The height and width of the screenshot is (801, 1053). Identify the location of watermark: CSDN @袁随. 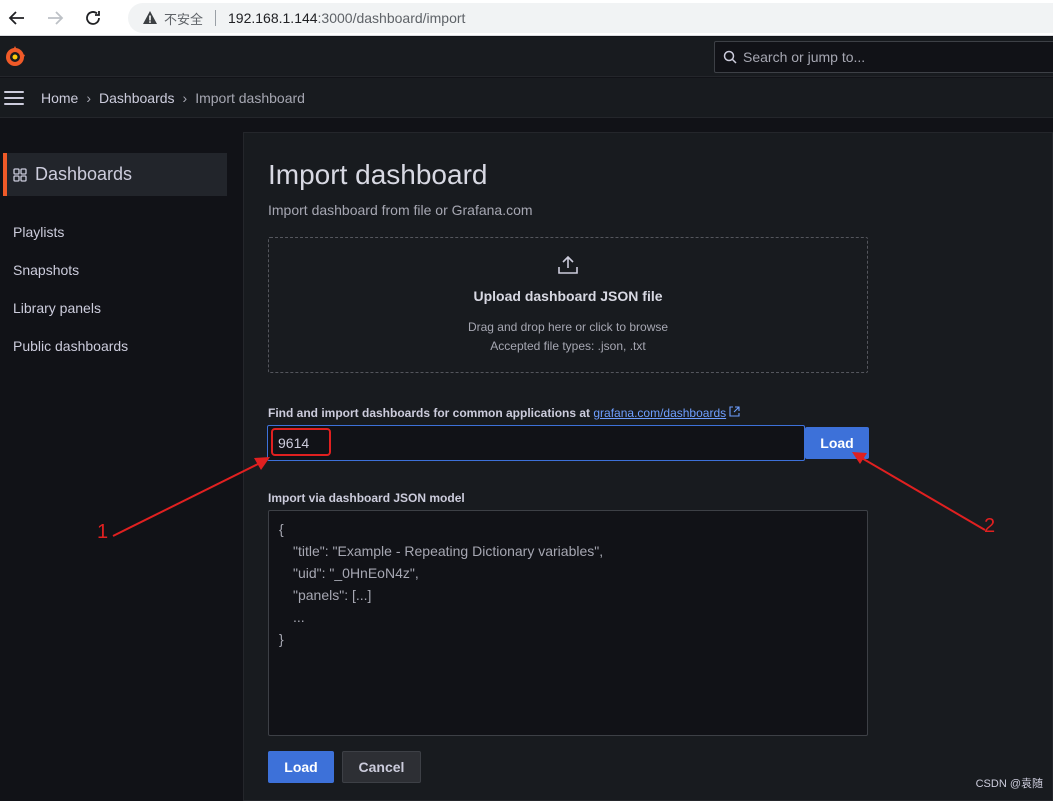
(1009, 784).